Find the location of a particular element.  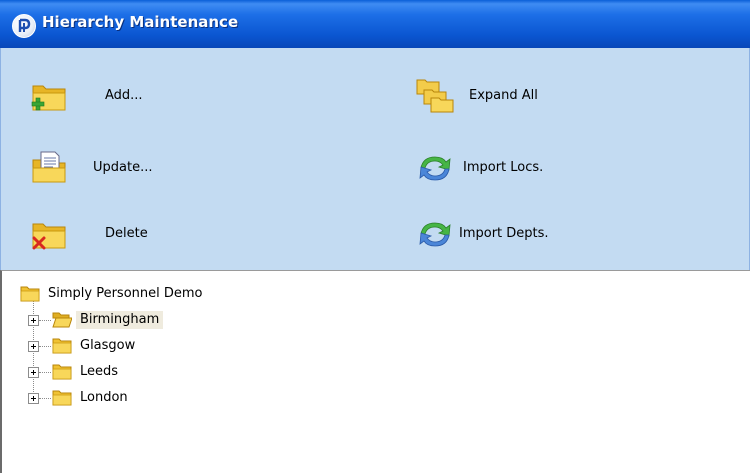

import-locs-button: Import Locs. is located at coordinates (500, 168).